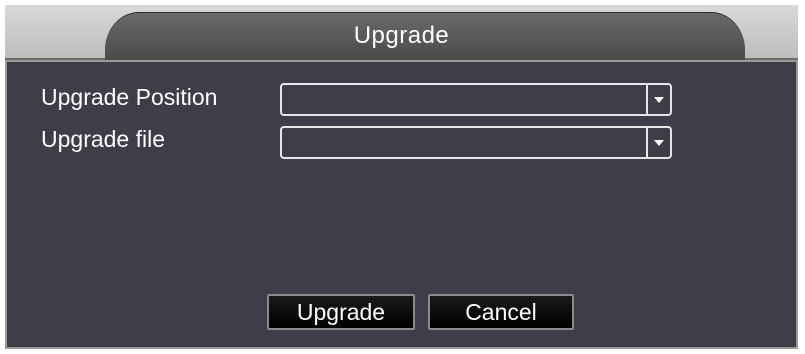  What do you see at coordinates (103, 139) in the screenshot?
I see `upgrade-file-label: Upgrade file` at bounding box center [103, 139].